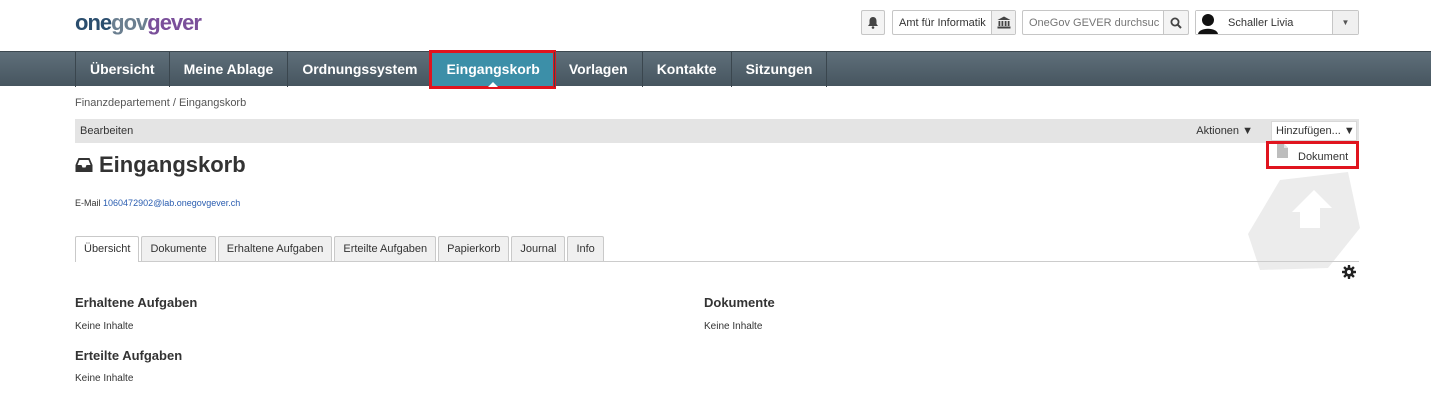 The image size is (1431, 405). What do you see at coordinates (942, 22) in the screenshot?
I see `org-unit-label: Amt für Informatik` at bounding box center [942, 22].